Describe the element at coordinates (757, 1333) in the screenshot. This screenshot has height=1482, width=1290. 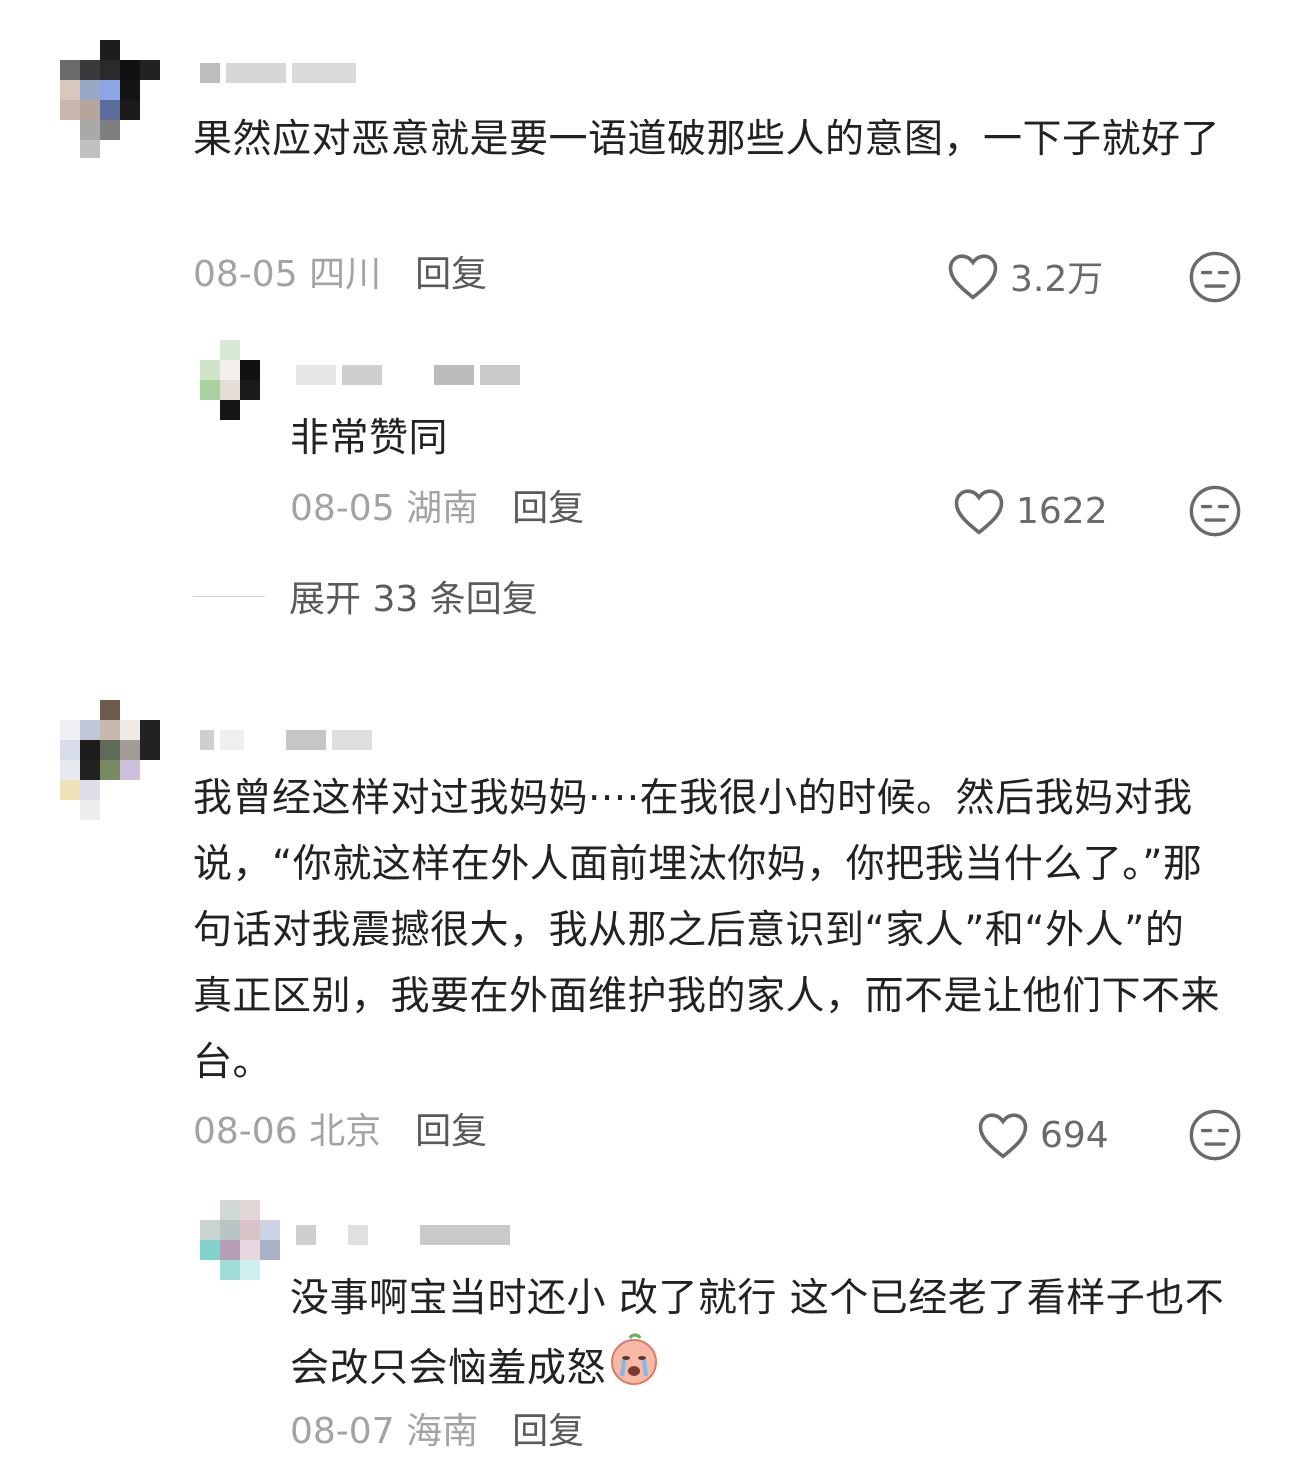
I see `comment-body: 没事啊宝当时还小 改了就行 这个已经老了看样子也不会改只会恼羞成怒` at that location.